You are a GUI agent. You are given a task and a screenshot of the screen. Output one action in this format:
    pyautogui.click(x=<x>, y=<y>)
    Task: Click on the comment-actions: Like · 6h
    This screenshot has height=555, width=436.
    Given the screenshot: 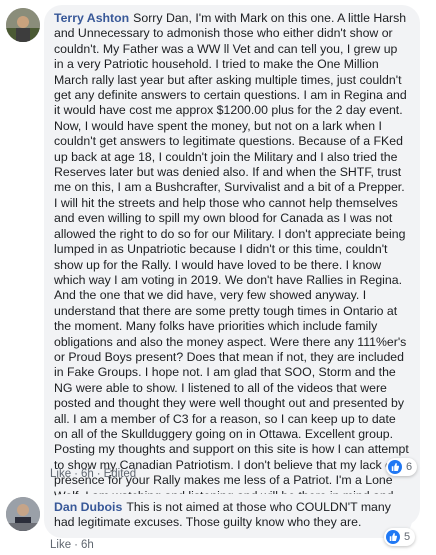 What is the action you would take?
    pyautogui.click(x=72, y=545)
    